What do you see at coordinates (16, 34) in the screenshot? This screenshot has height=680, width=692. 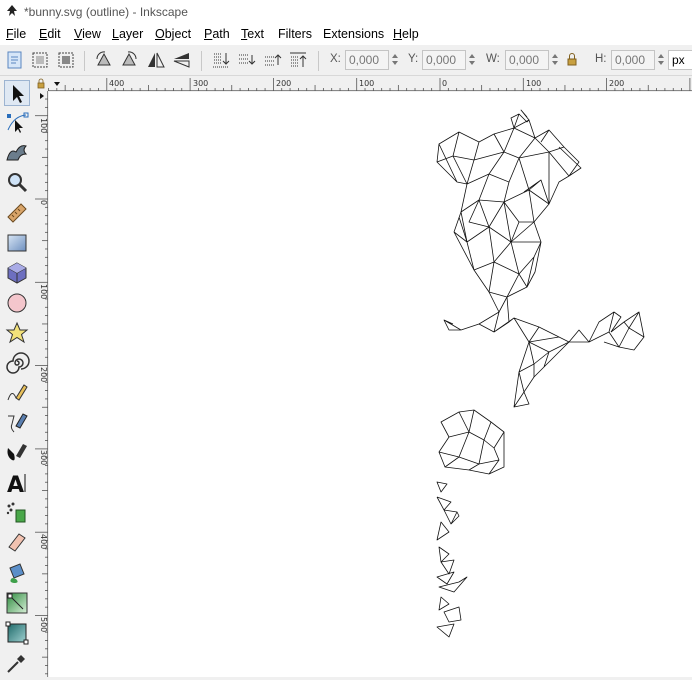 I see `menu-file: File` at bounding box center [16, 34].